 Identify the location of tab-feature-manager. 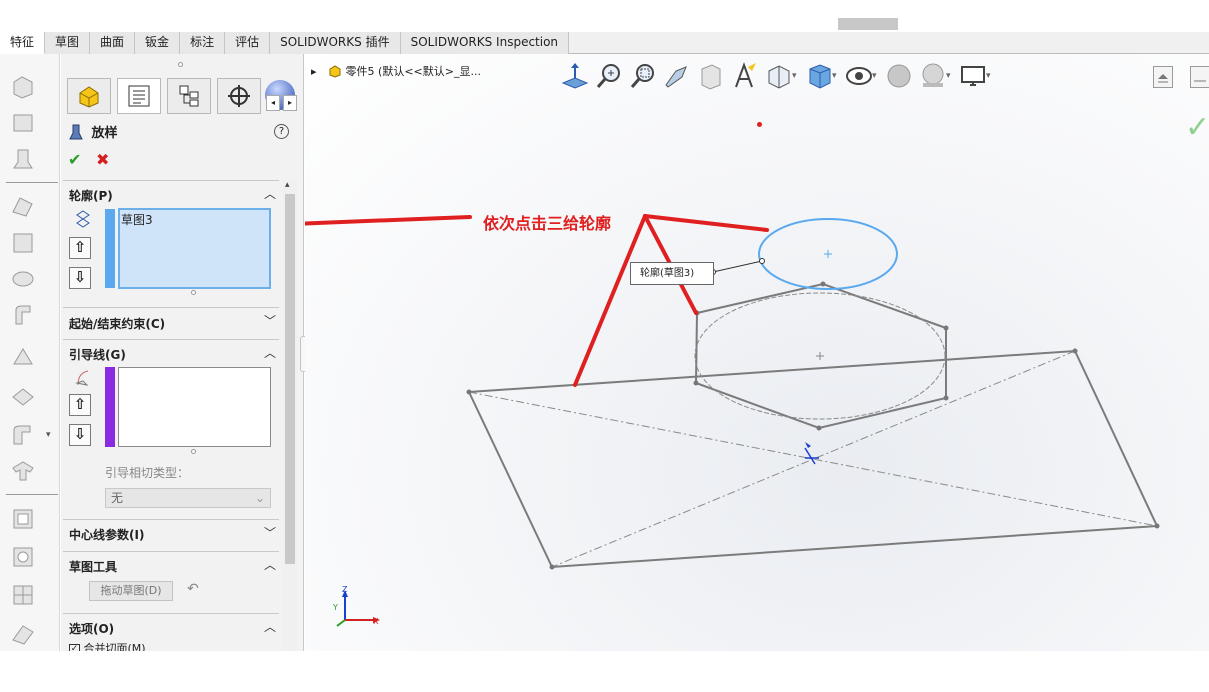
(89, 96).